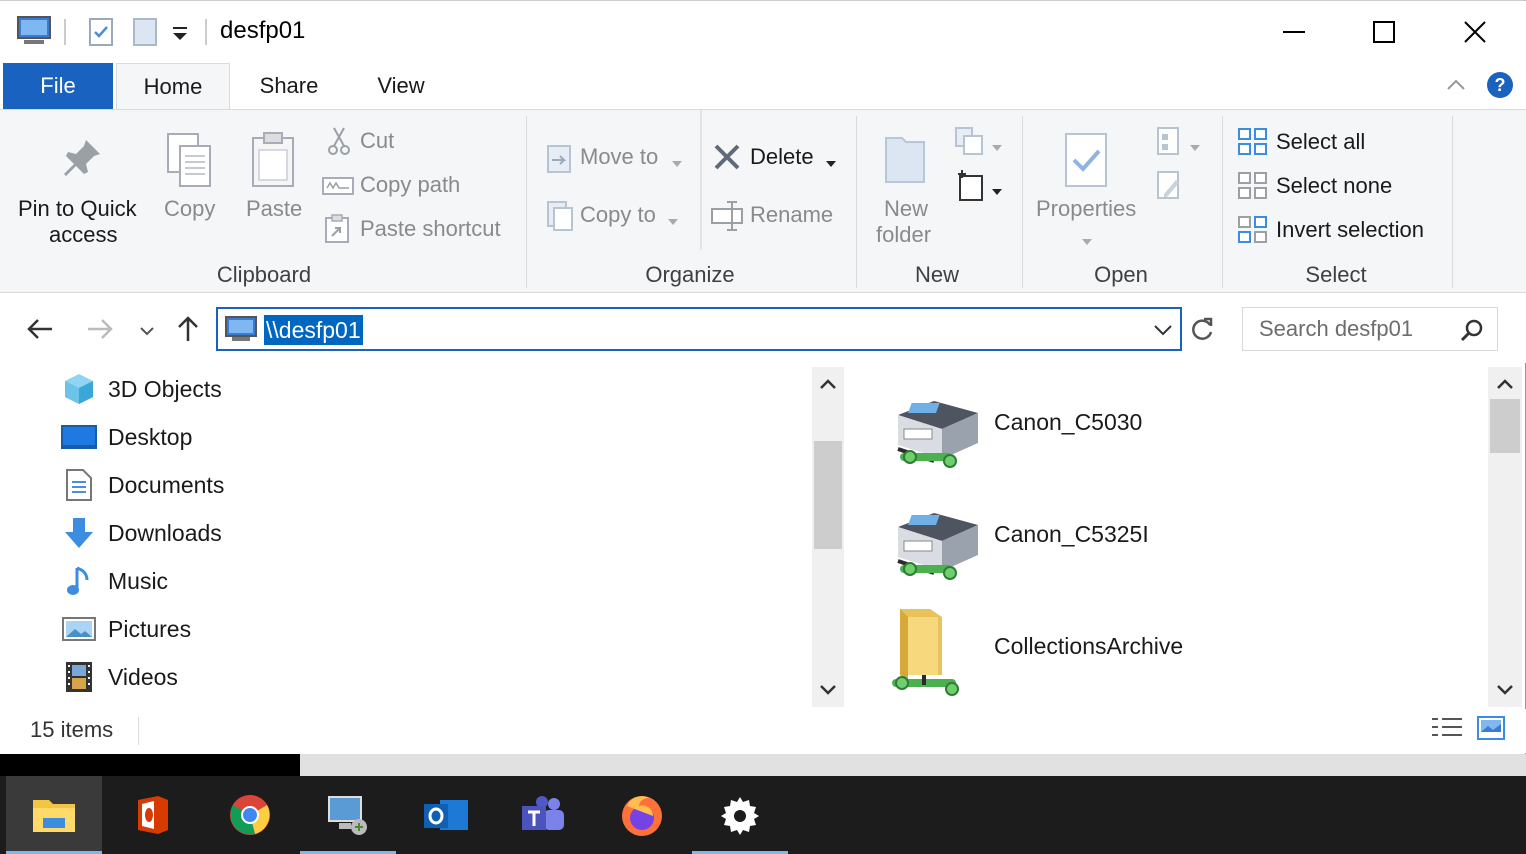 This screenshot has width=1526, height=854. I want to click on collapse-ribbon-icon, so click(1456, 86).